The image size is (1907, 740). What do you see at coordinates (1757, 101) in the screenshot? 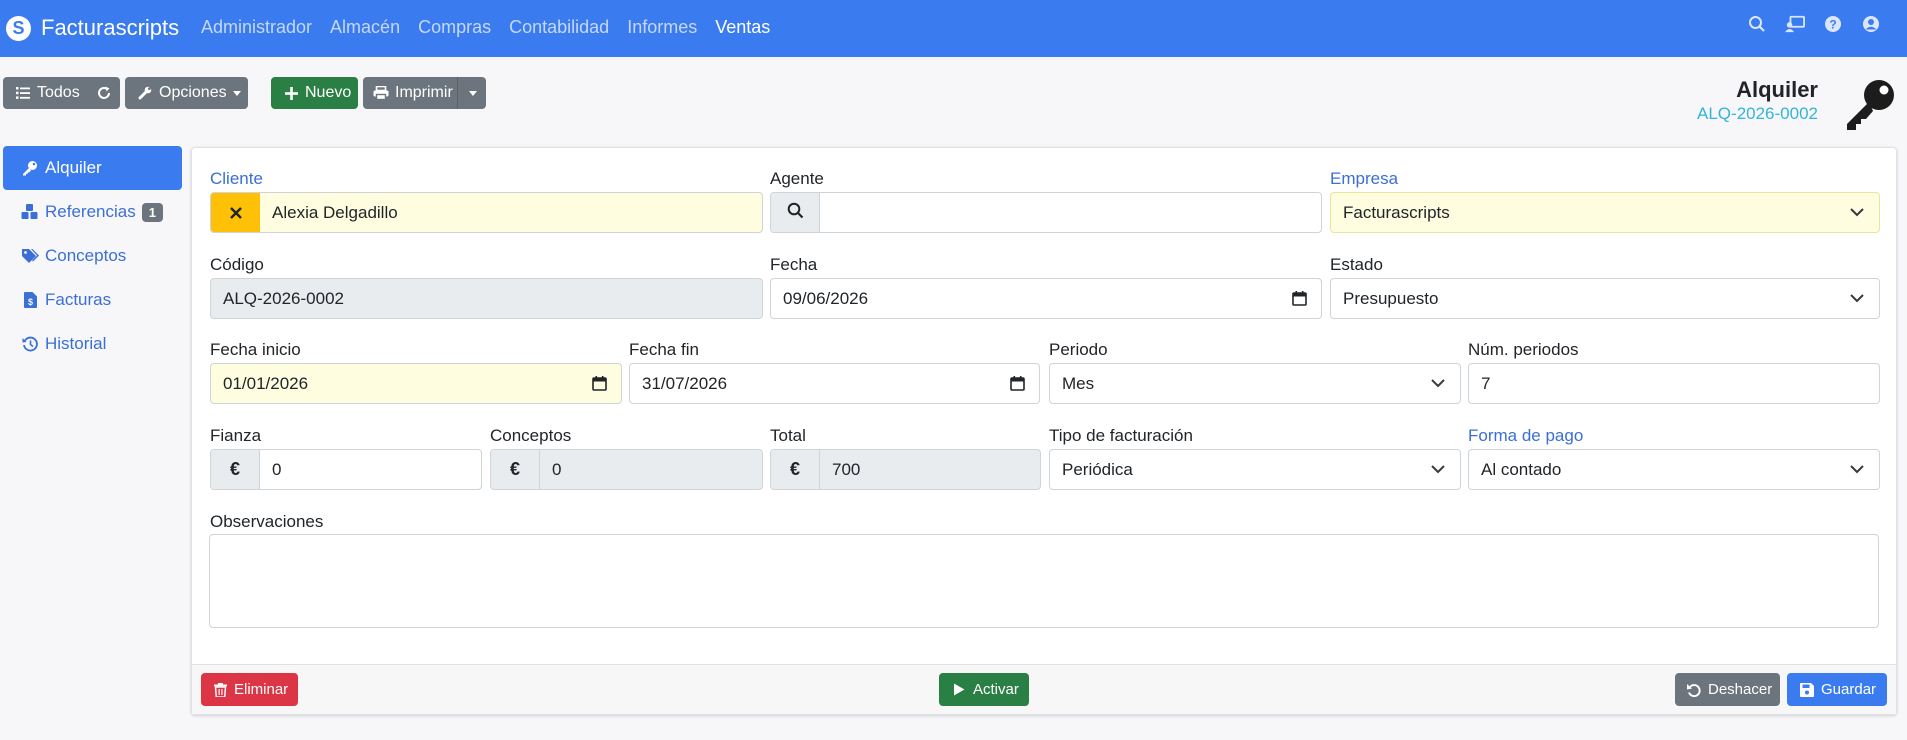
I see `document-header: Alquiler ALQ-2026-0002` at bounding box center [1757, 101].